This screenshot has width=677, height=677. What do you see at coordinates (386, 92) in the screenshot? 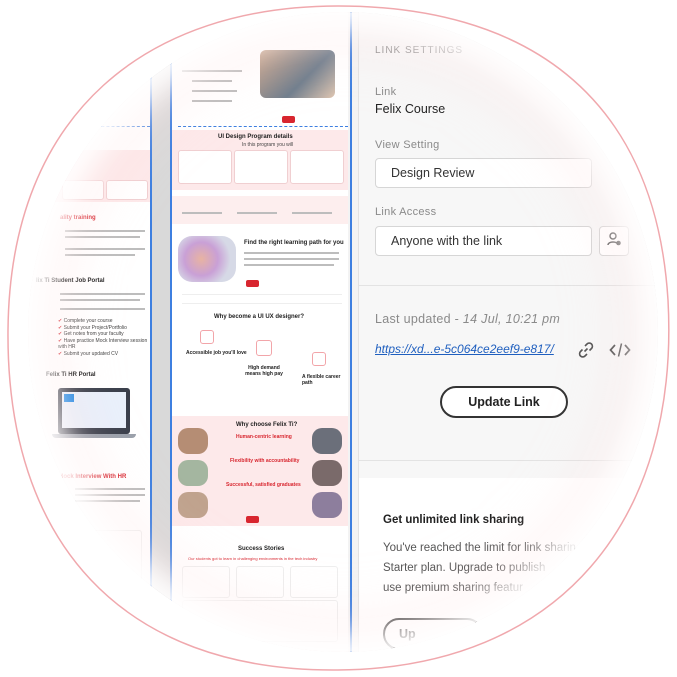
I see `link-label: Link` at bounding box center [386, 92].